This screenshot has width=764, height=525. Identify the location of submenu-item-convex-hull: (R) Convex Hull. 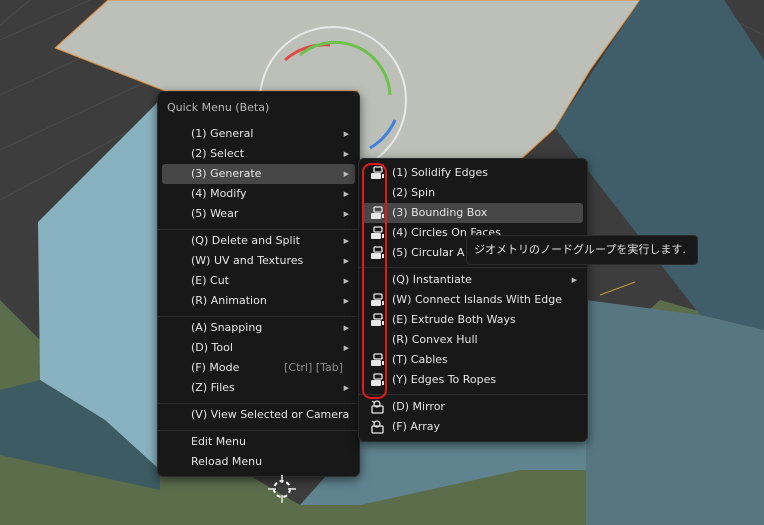
(473, 340).